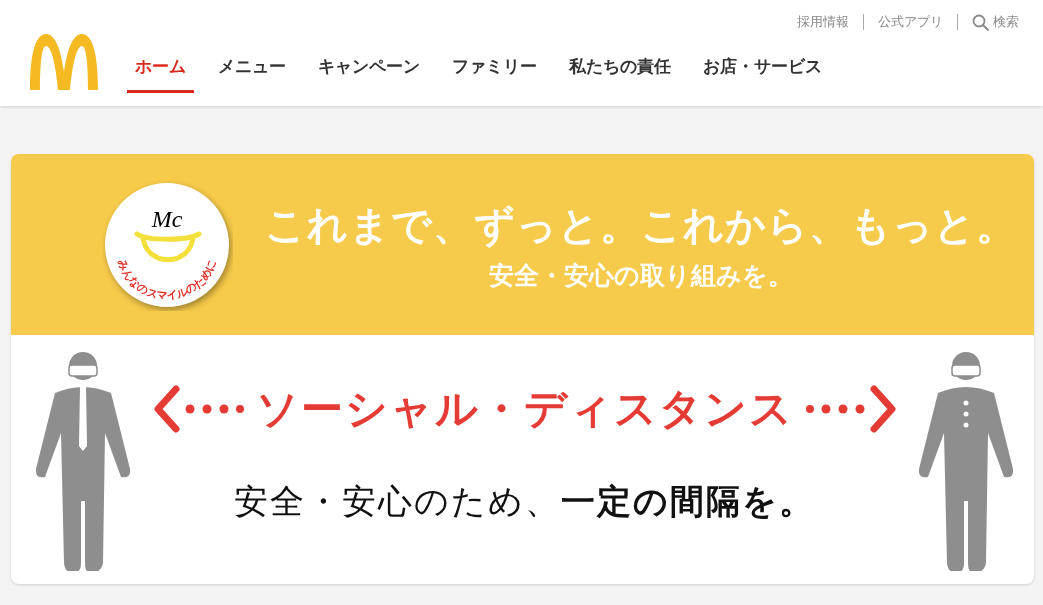 This screenshot has width=1043, height=605. I want to click on search-icon, so click(980, 22).